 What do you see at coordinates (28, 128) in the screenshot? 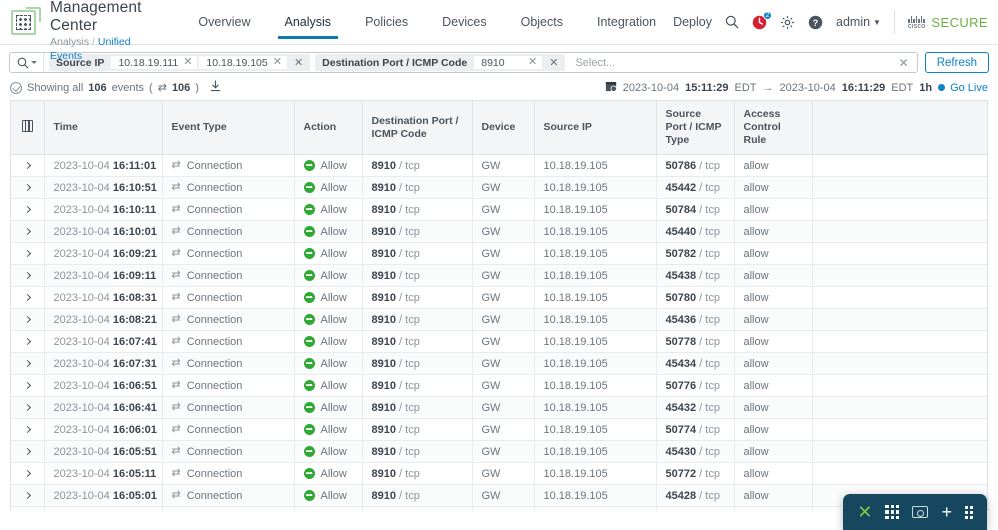
I see `columns-toggle-icon` at bounding box center [28, 128].